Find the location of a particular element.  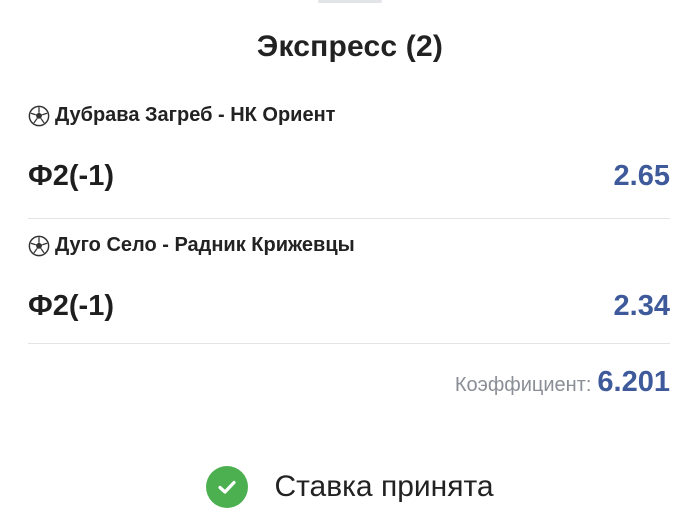

match-row: Дубрава Загреб - НК Ориент is located at coordinates (181, 115).